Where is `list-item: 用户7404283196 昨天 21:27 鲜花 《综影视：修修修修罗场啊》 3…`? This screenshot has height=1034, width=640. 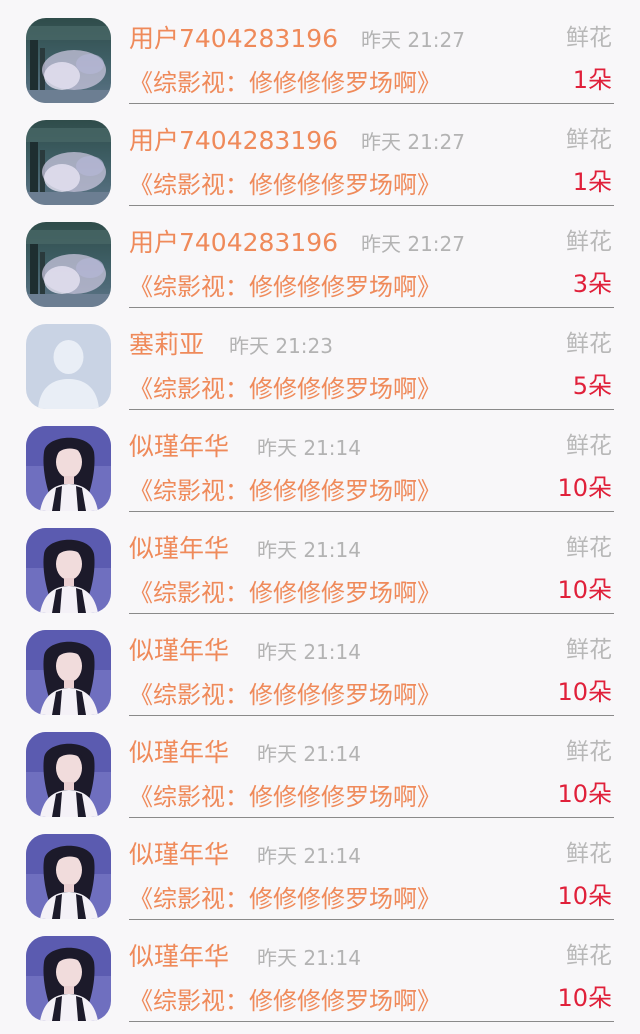
list-item: 用户7404283196 昨天 21:27 鲜花 《综影视：修修修修罗场啊》 3… is located at coordinates (320, 256).